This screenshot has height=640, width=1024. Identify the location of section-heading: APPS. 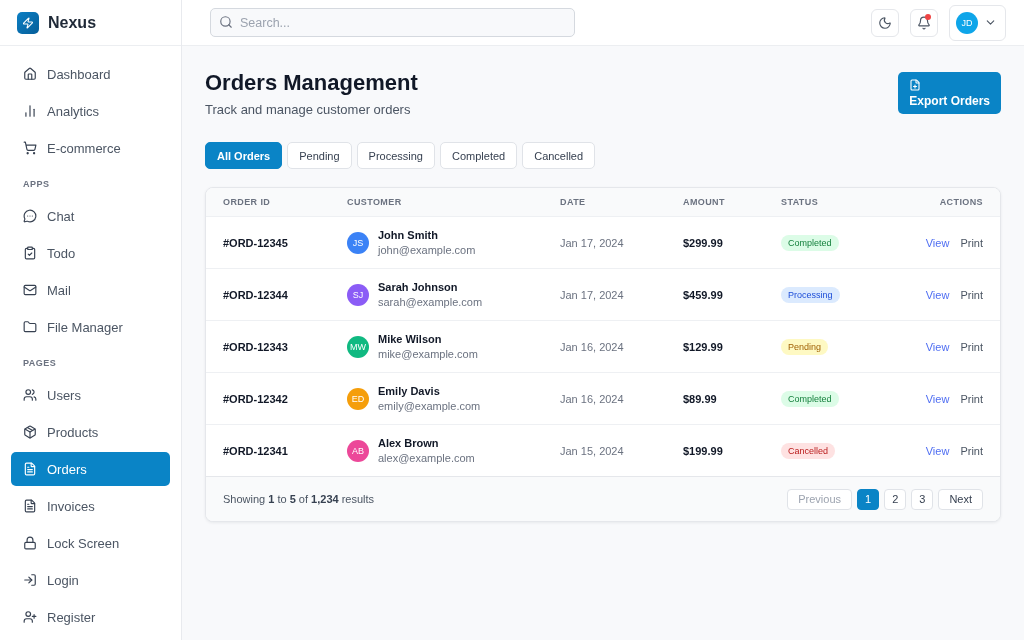
(36, 184).